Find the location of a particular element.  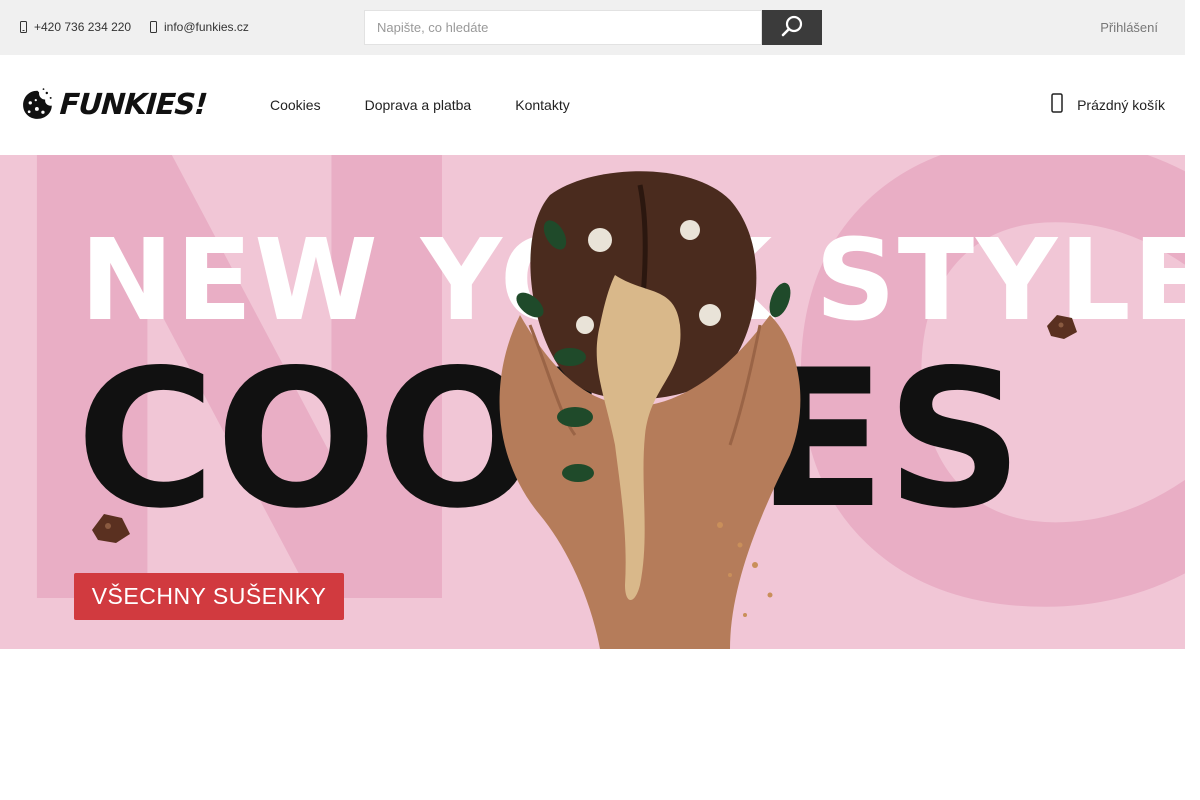

phone-contact: +420 736 234 220 is located at coordinates (75, 27).